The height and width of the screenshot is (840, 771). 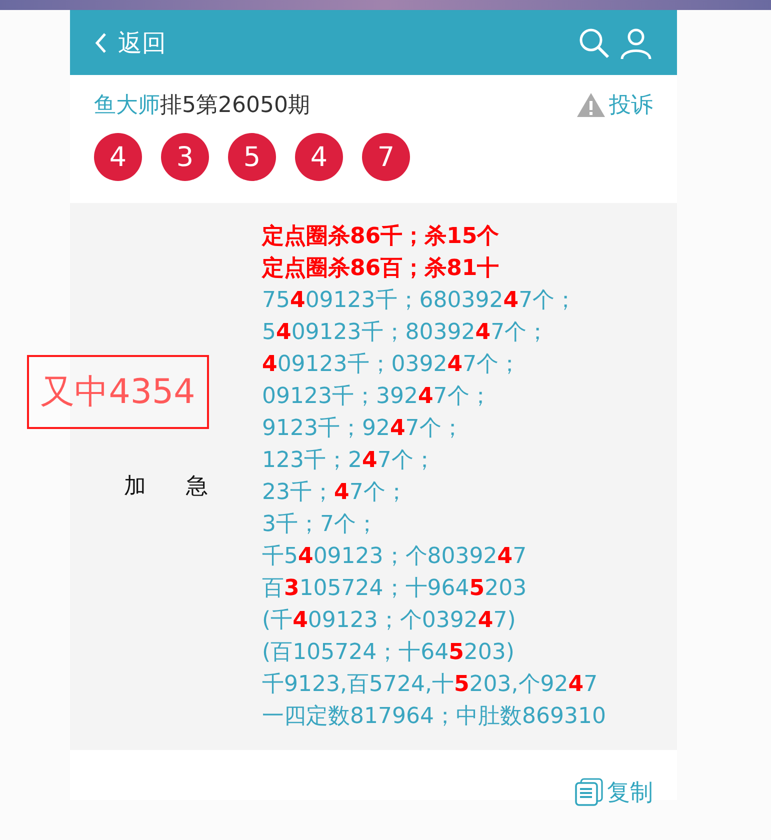 What do you see at coordinates (320, 525) in the screenshot?
I see `prediction-line: 3千；7个；` at bounding box center [320, 525].